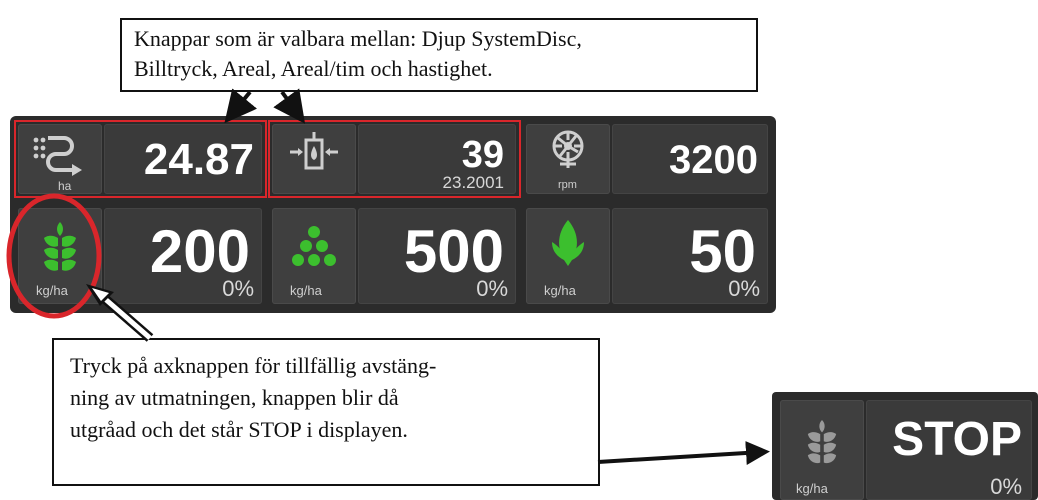 The height and width of the screenshot is (500, 1038). Describe the element at coordinates (241, 106) in the screenshot. I see `arrow-to-area-button` at that location.